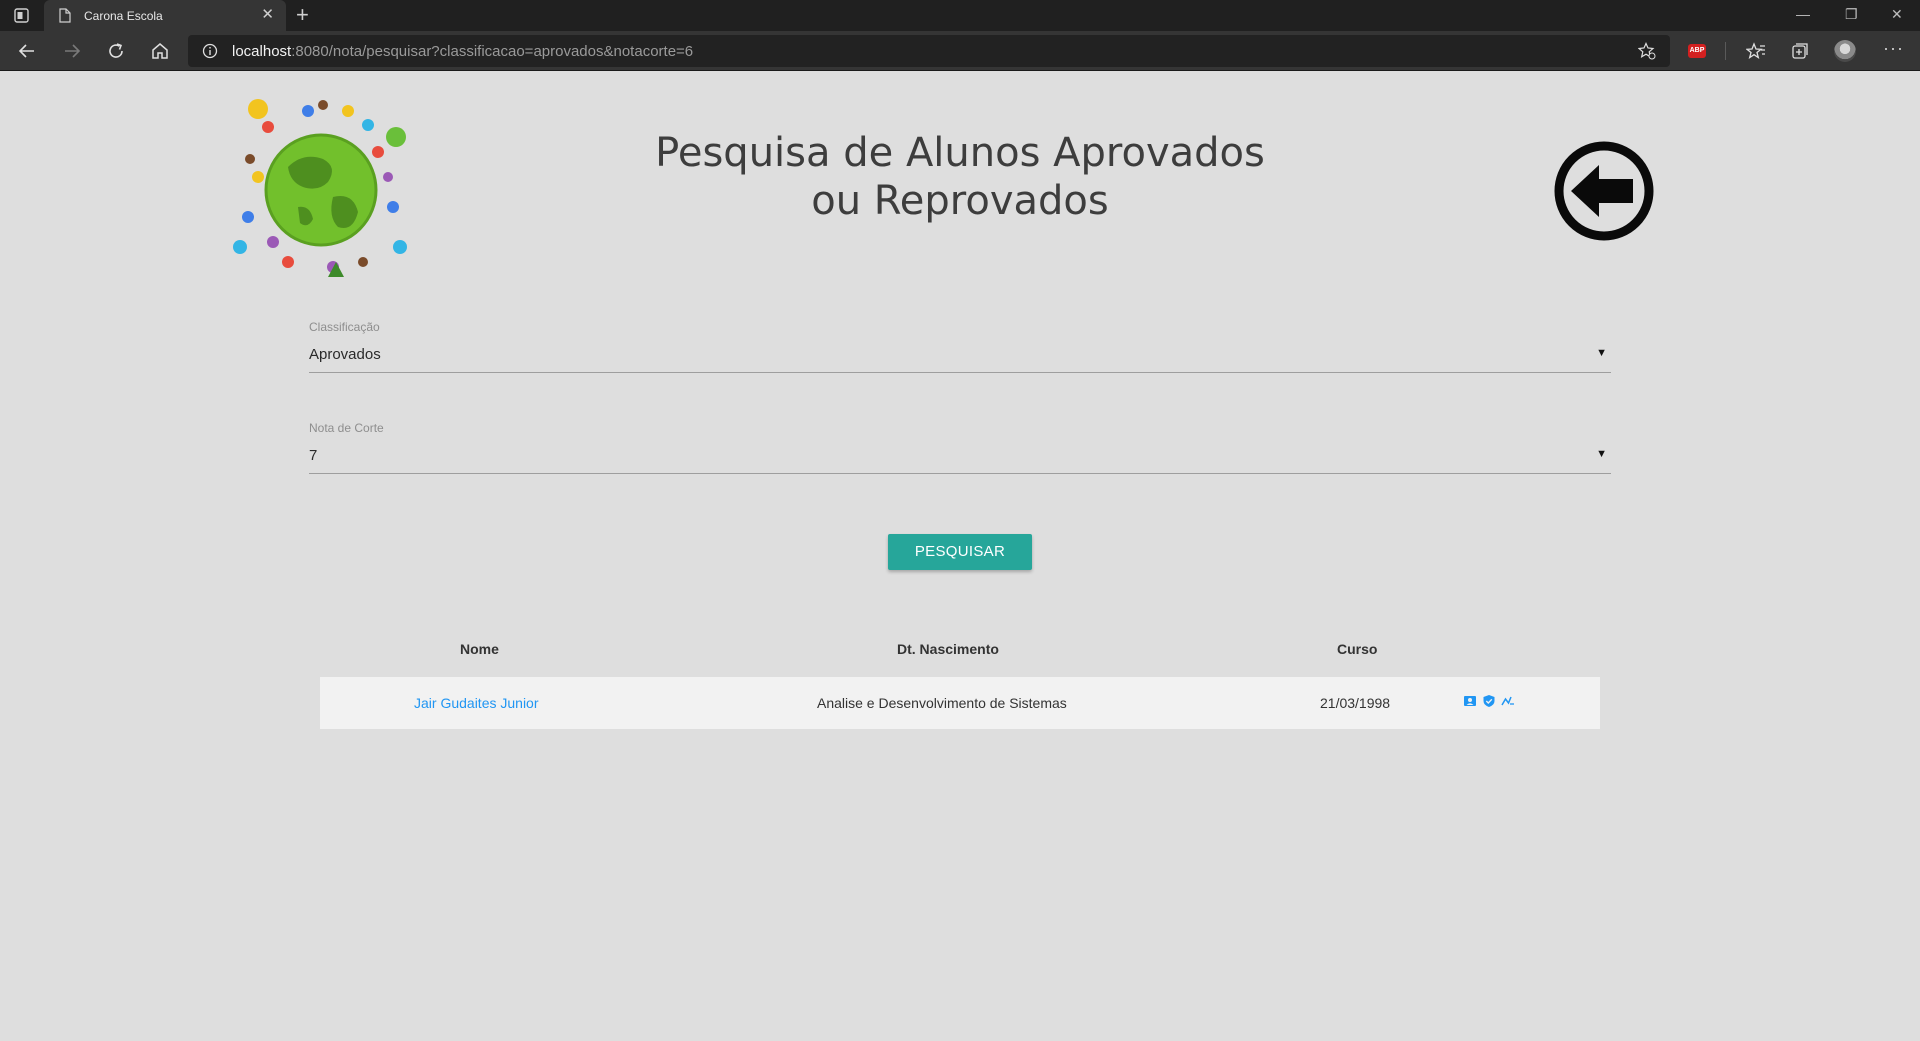  I want to click on table-header-curso: Curso, so click(1357, 649).